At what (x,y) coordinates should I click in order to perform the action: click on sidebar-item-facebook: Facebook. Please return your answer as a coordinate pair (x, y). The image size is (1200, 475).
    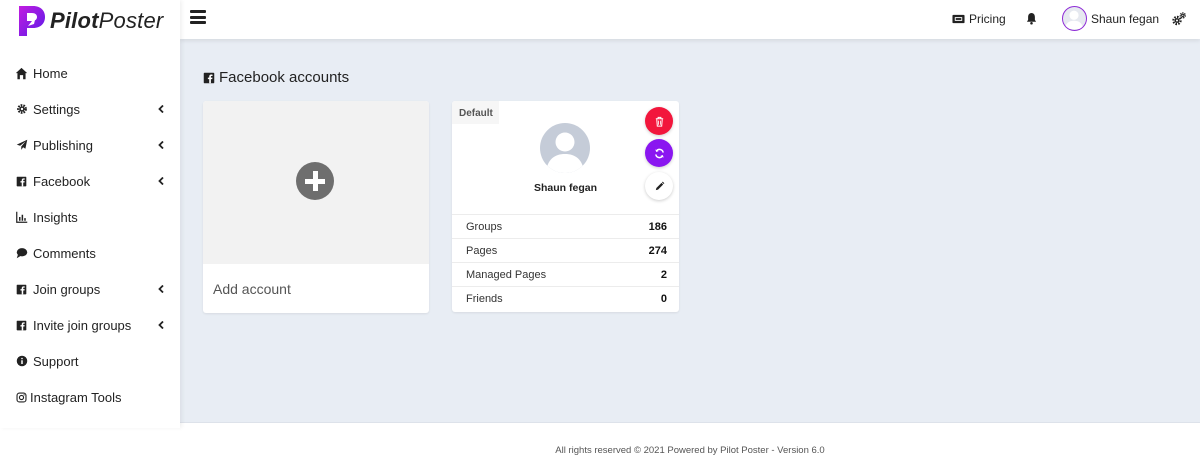
    Looking at the image, I should click on (90, 181).